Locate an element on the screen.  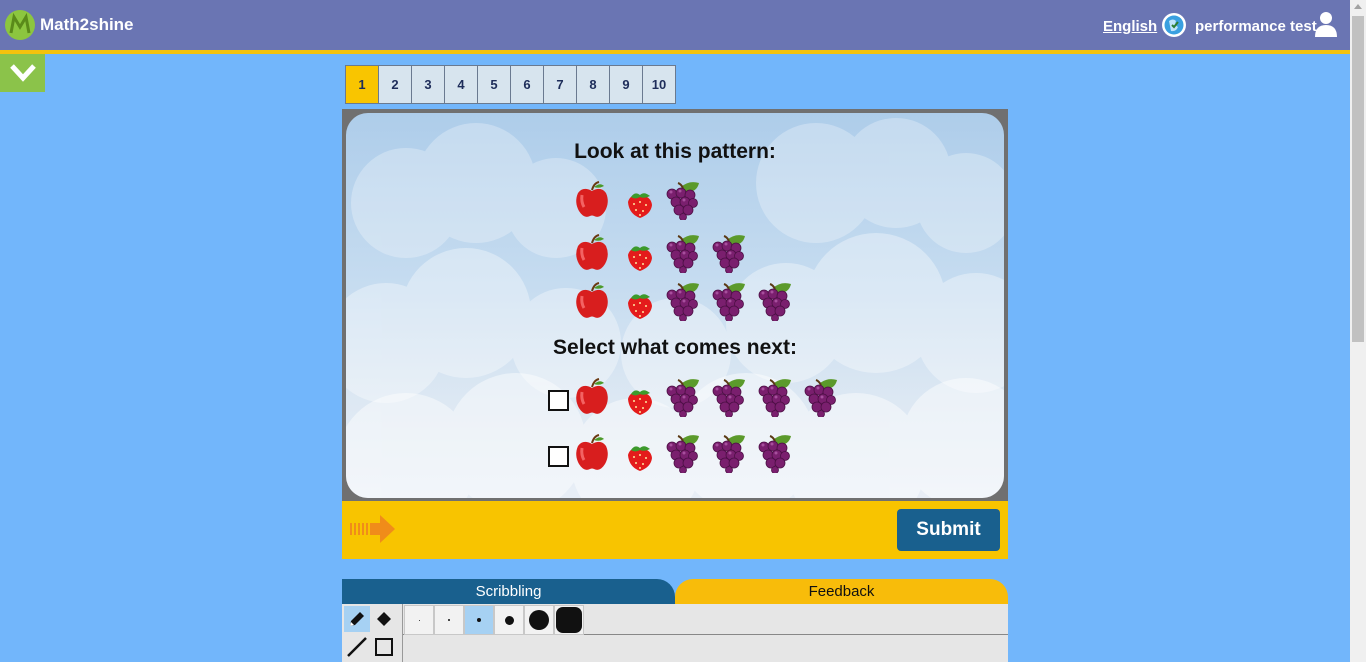
question-tab-3: 3 is located at coordinates (428, 84).